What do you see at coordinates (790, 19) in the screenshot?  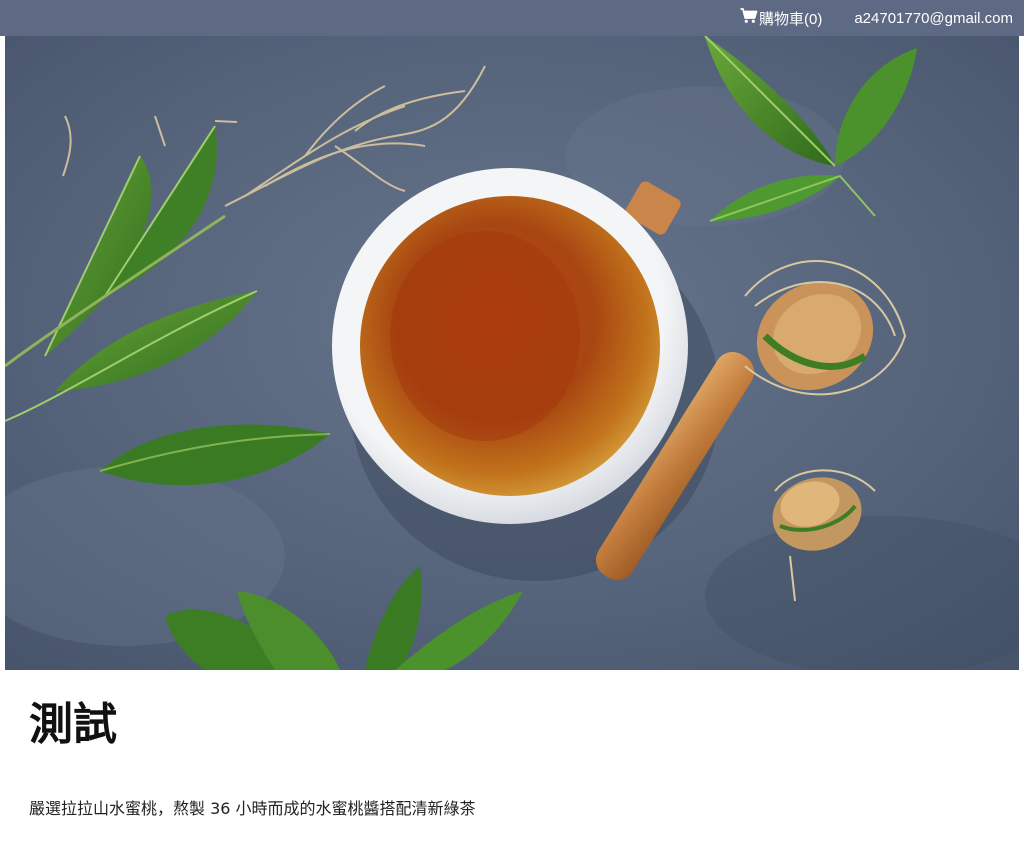 I see `cart-label: 購物車(0)` at bounding box center [790, 19].